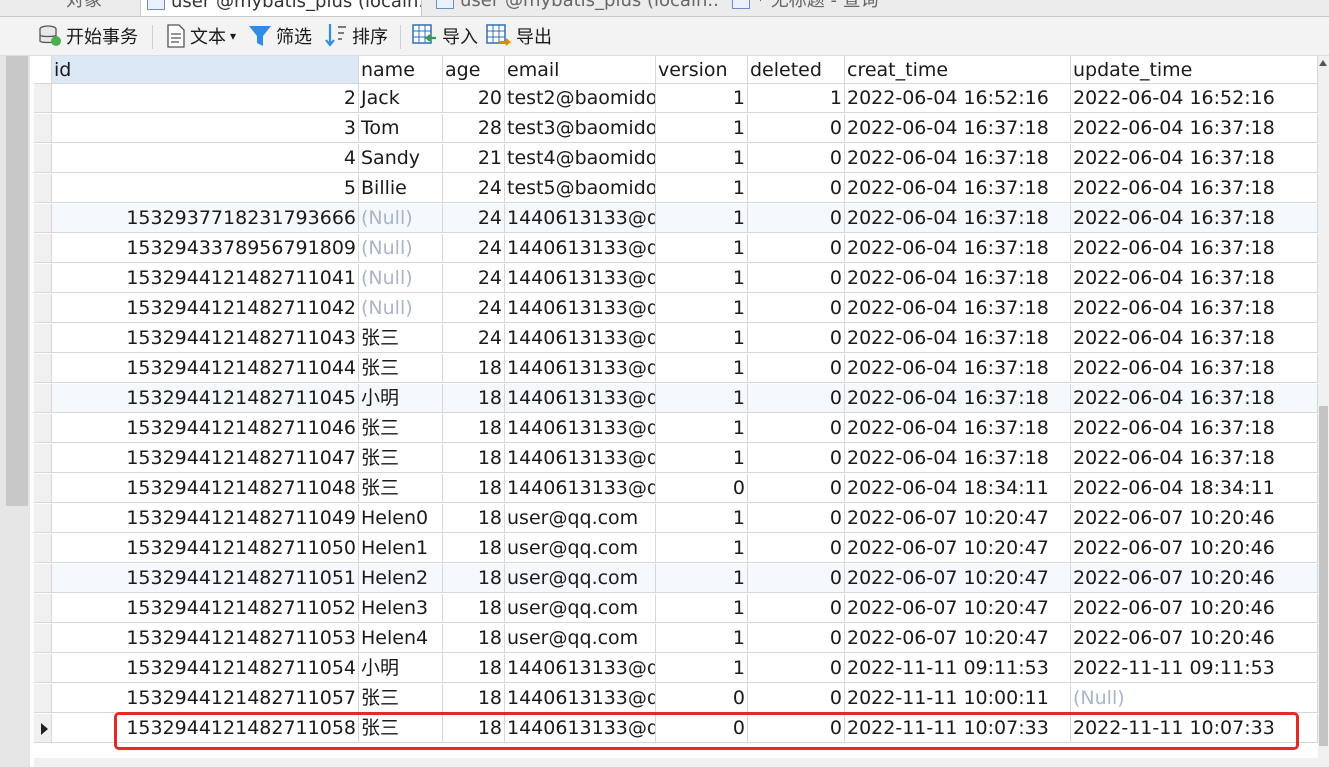  Describe the element at coordinates (1194, 728) in the screenshot. I see `cell-update-time: 2022-11-11 10:07:33` at that location.